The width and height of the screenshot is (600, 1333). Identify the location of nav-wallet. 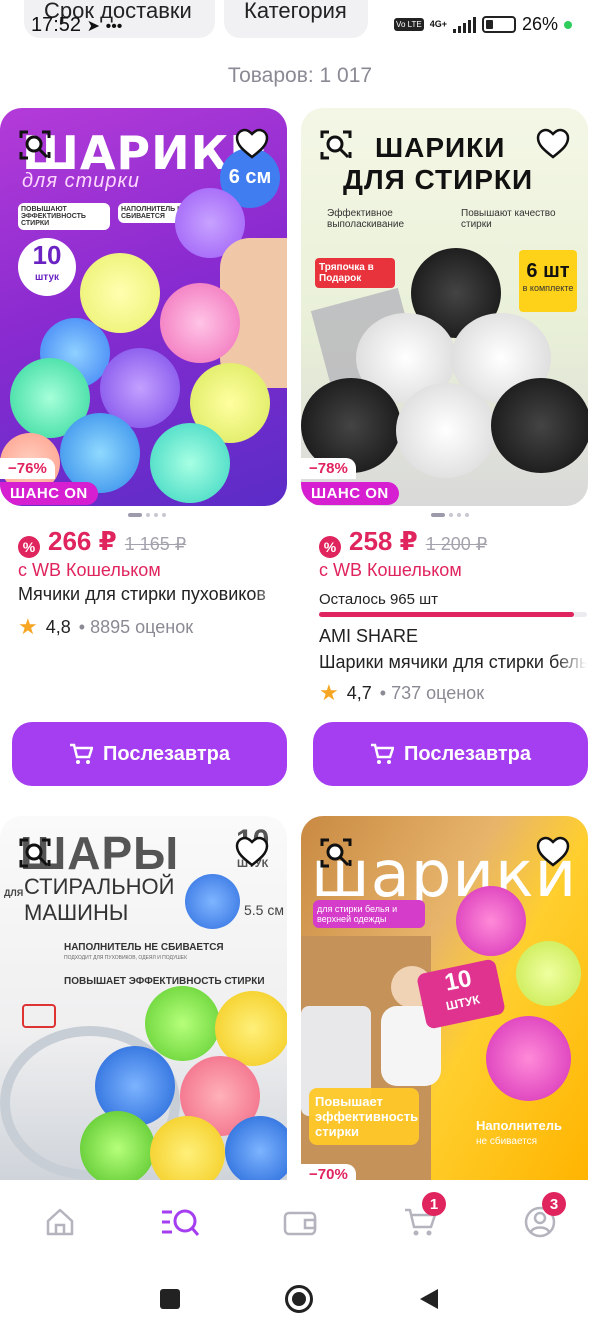
(300, 1222).